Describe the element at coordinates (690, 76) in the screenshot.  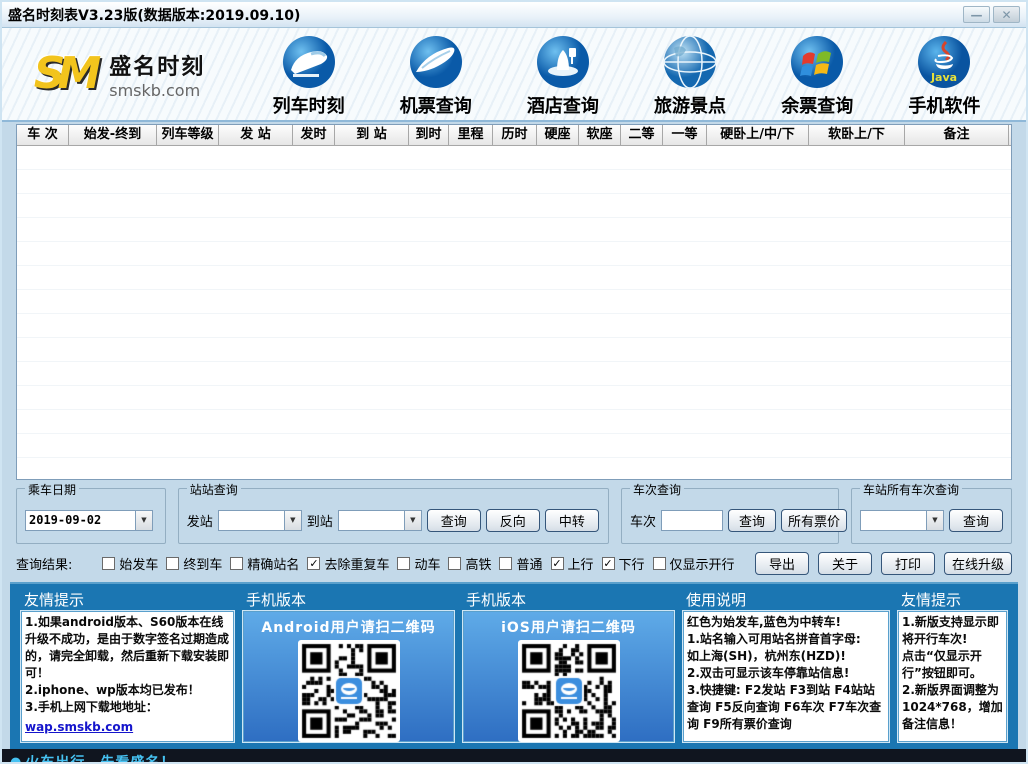
I see `toolbar-item-tourist-spots: 旅游景点` at that location.